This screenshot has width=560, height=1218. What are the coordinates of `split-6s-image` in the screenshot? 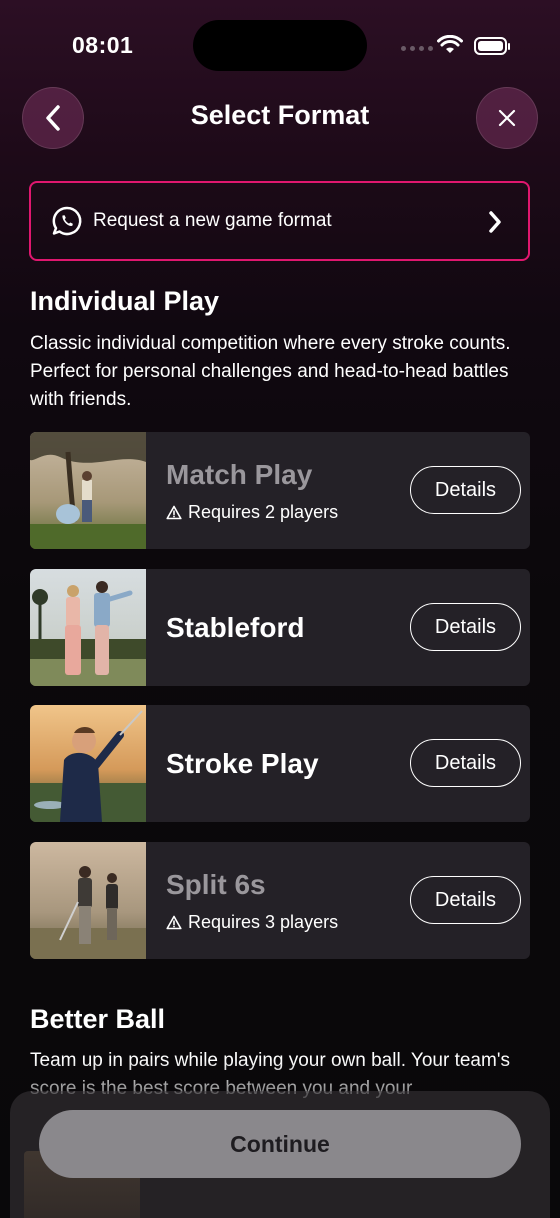 It's located at (88, 900).